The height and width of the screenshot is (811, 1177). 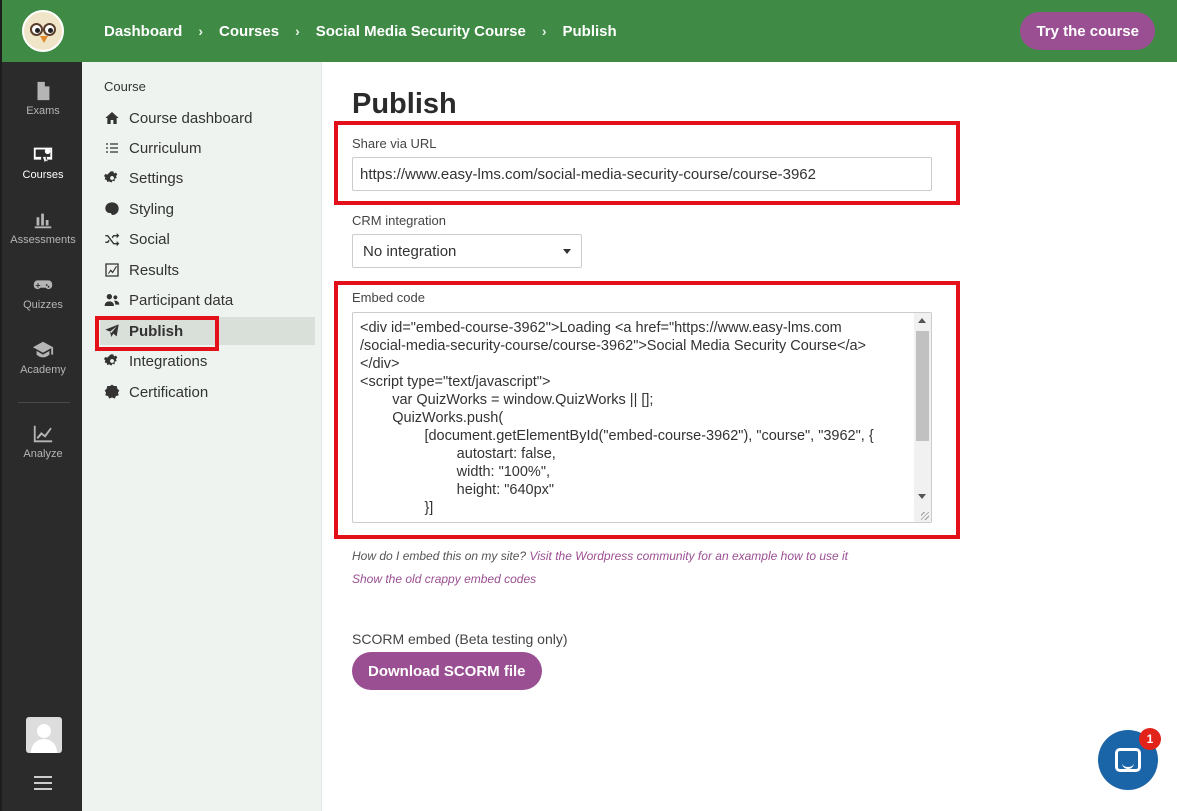 What do you see at coordinates (43, 433) in the screenshot?
I see `line-chart-icon` at bounding box center [43, 433].